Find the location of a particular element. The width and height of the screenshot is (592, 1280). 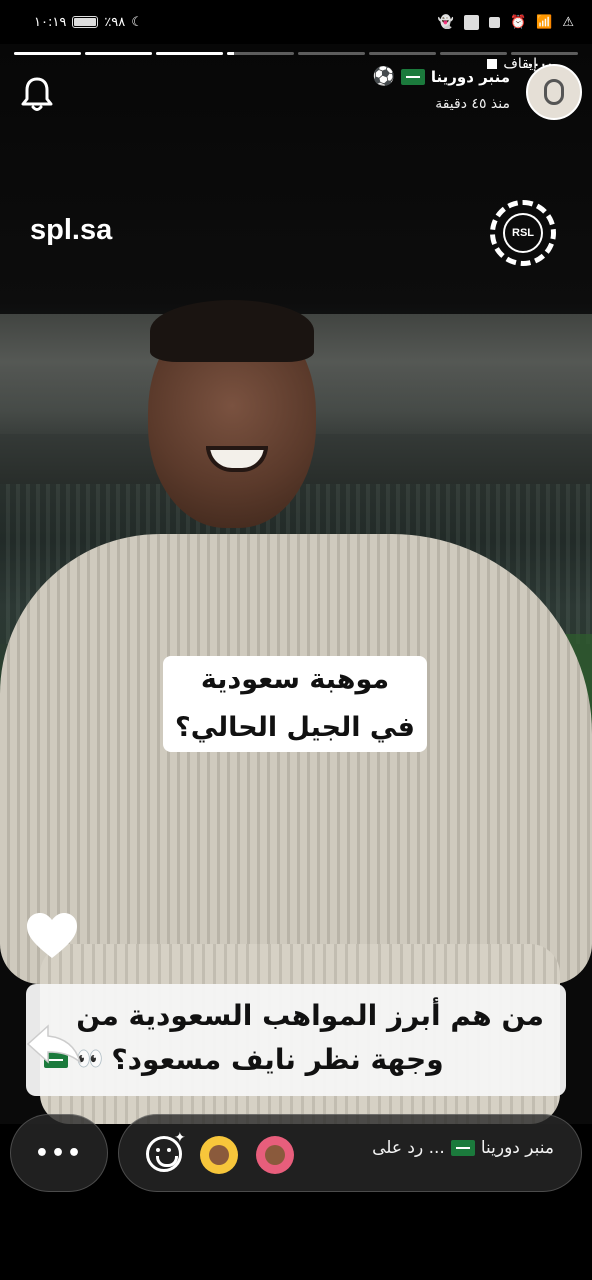

stop-icon is located at coordinates (494, 22).